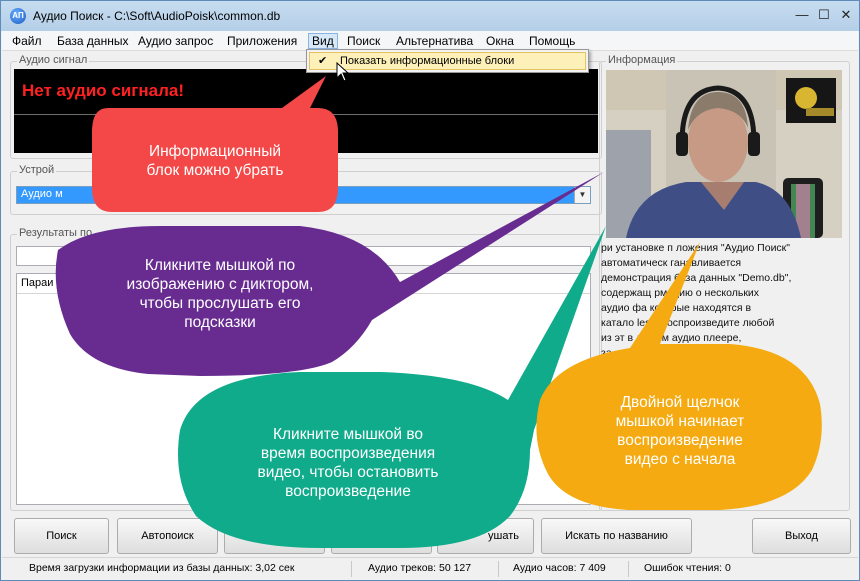 Image resolution: width=860 pixels, height=581 pixels. I want to click on callout-line: изображению с диктором,, so click(220, 284).